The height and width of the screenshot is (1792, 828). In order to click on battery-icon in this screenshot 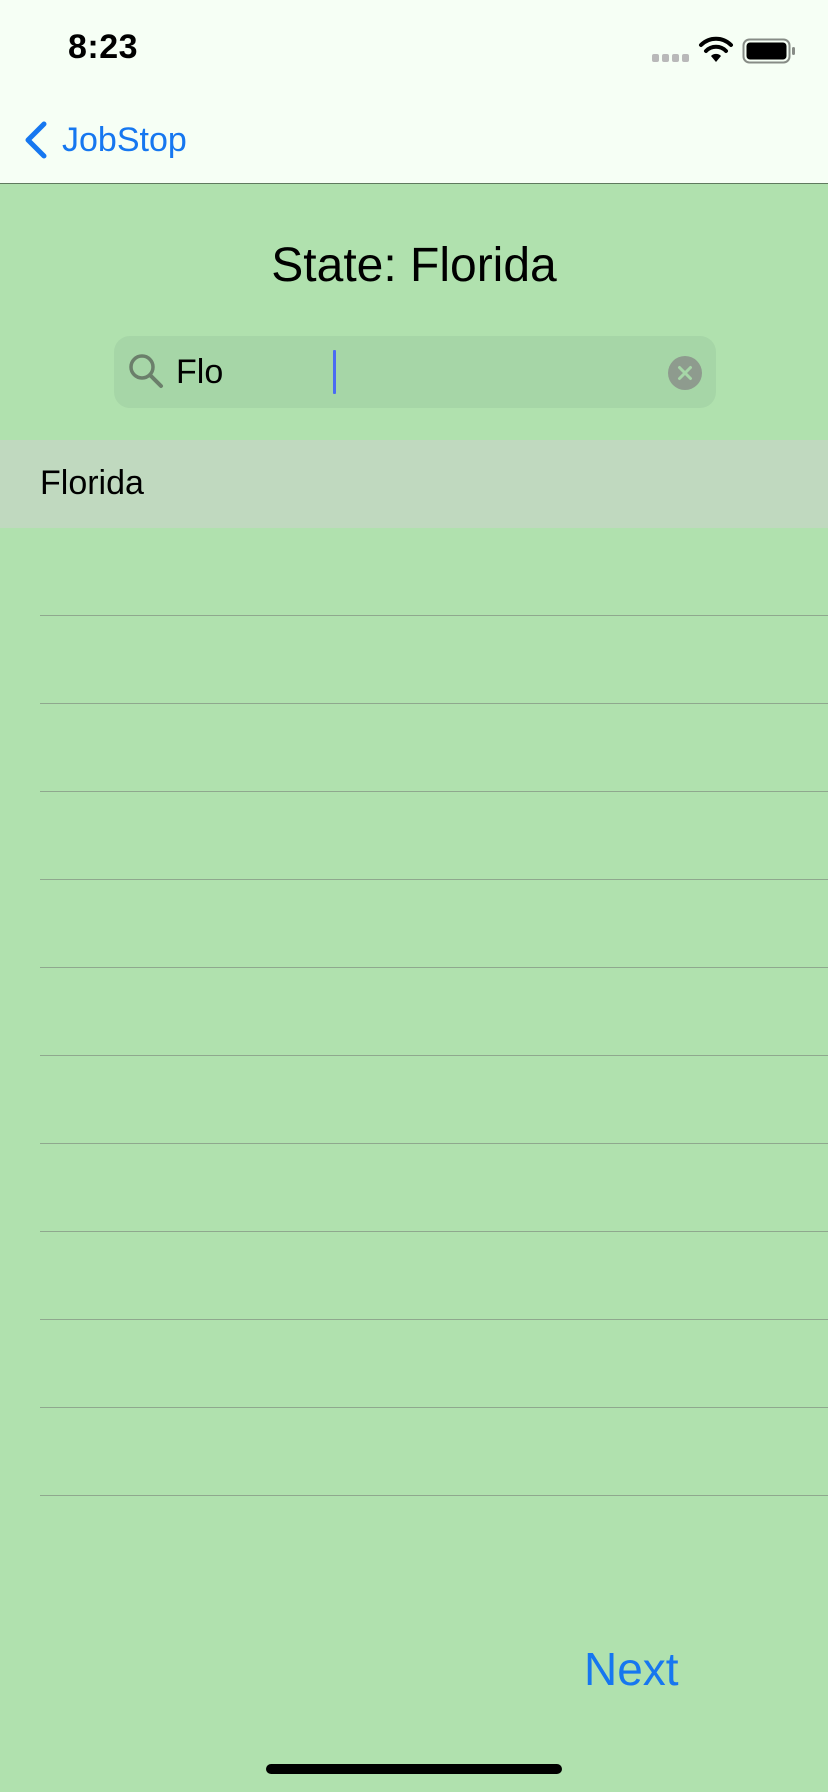, I will do `click(768, 51)`.